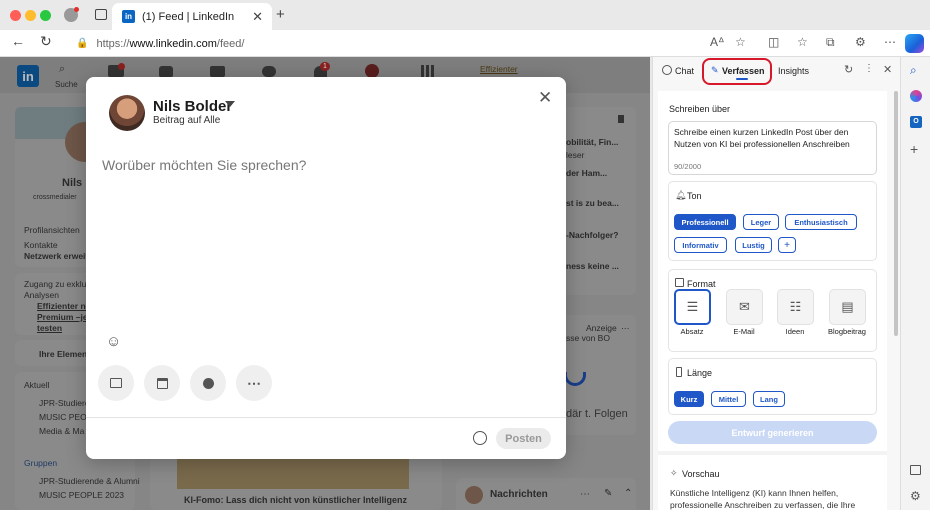 The image size is (930, 510). Describe the element at coordinates (592, 235) in the screenshot. I see `news-item: -Nachfolger?` at that location.